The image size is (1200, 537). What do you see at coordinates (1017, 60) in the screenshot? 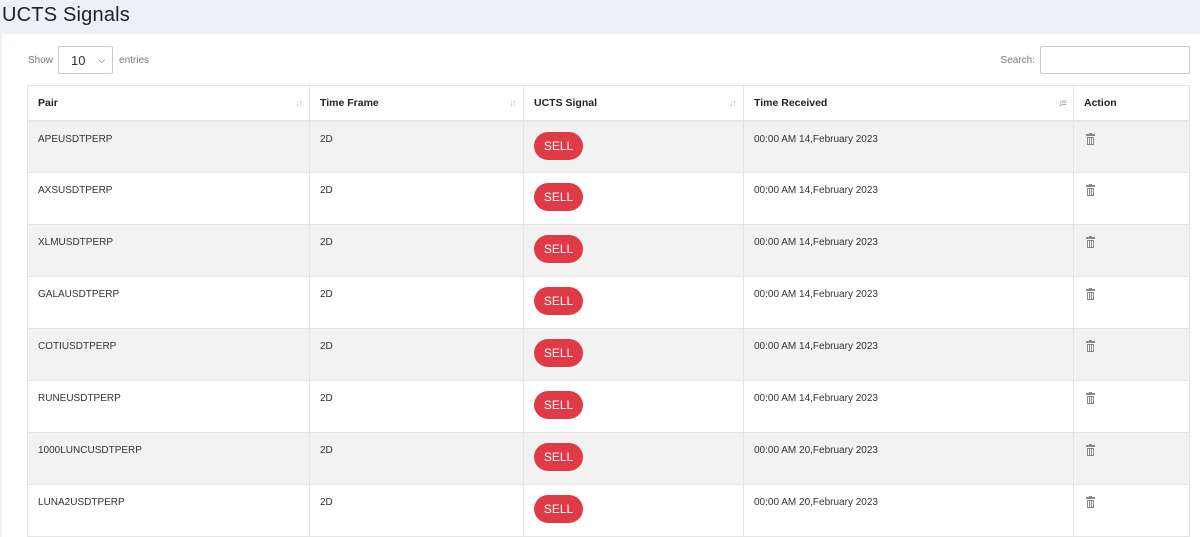
I see `search-label: Search:` at bounding box center [1017, 60].